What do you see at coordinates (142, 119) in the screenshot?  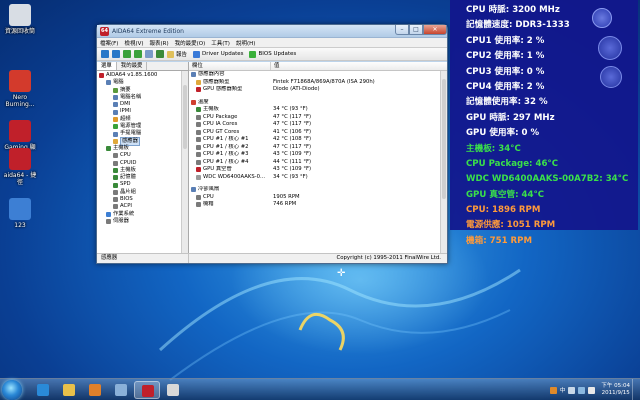 I see `tree-node: 超頻` at bounding box center [142, 119].